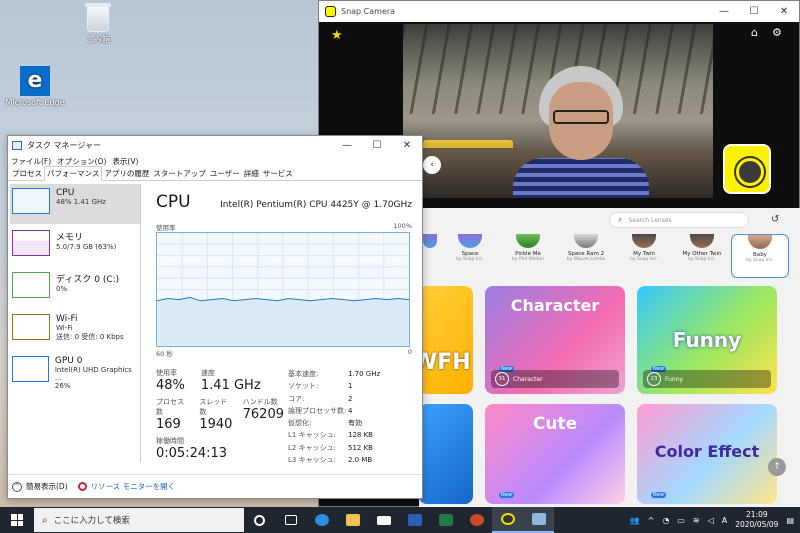  I want to click on twitch-icon: ⌂, so click(754, 32).